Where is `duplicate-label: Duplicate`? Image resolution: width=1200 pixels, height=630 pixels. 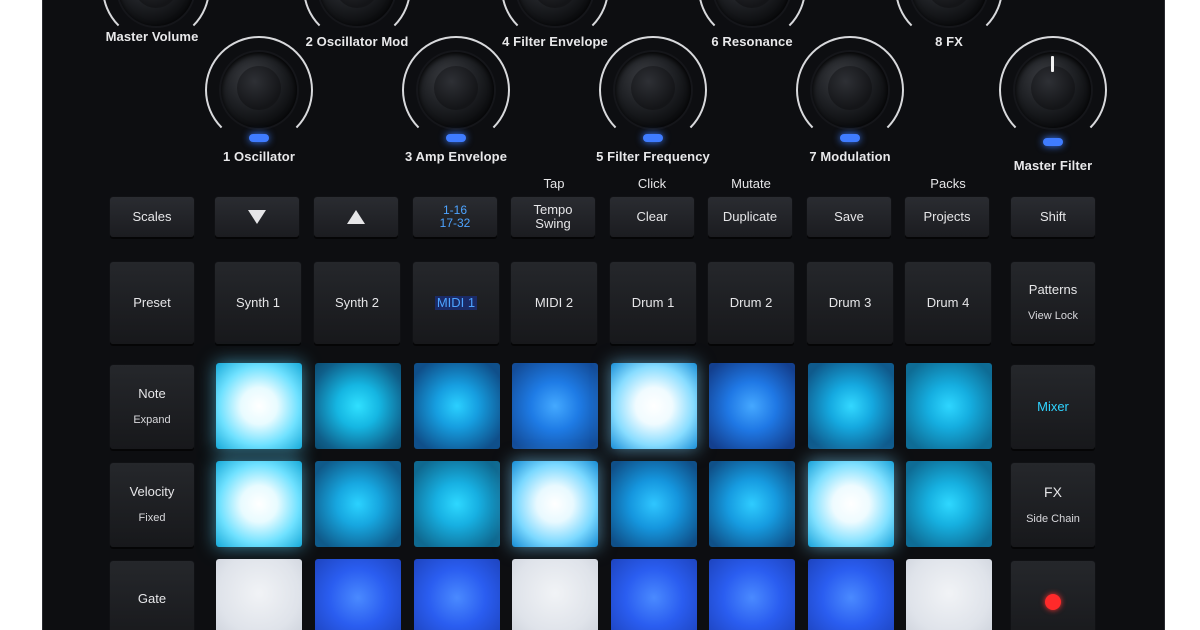 duplicate-label: Duplicate is located at coordinates (750, 217).